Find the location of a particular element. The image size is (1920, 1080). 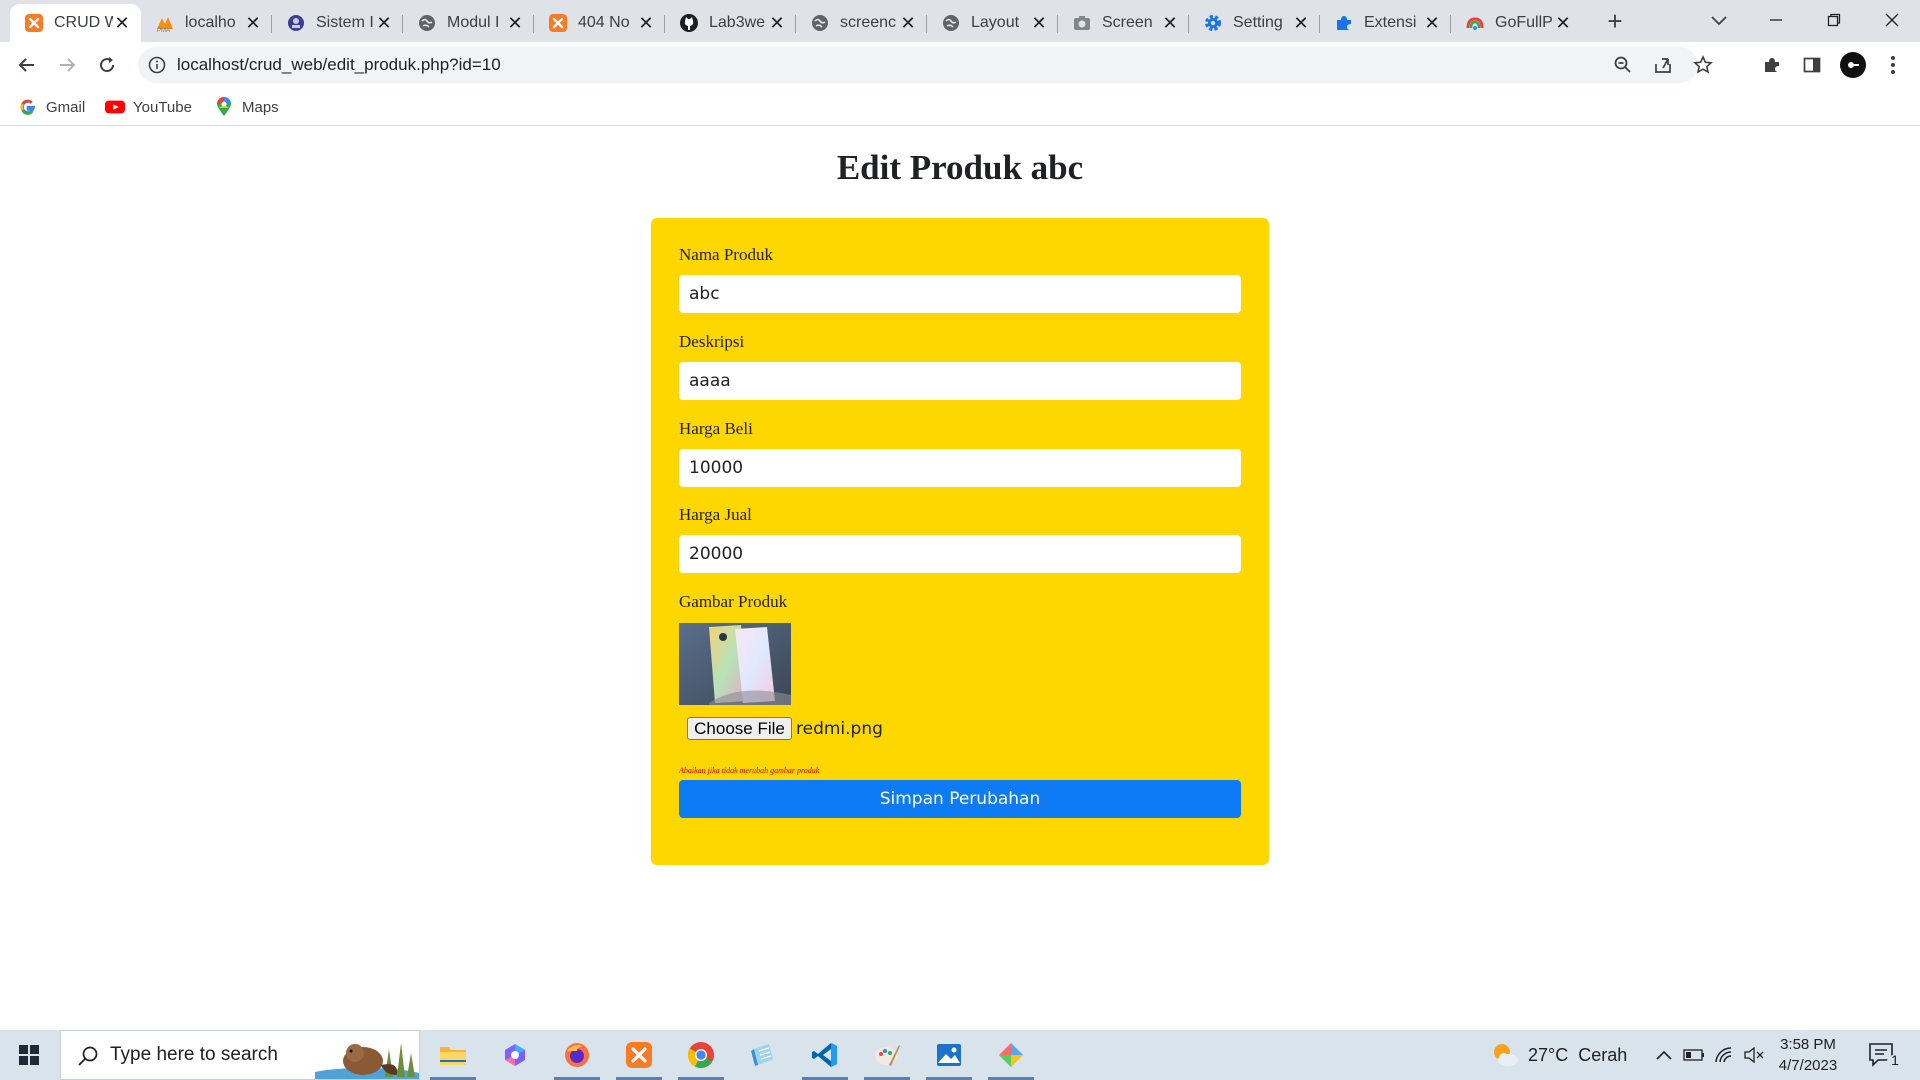

taskbar-vscode is located at coordinates (825, 1055).